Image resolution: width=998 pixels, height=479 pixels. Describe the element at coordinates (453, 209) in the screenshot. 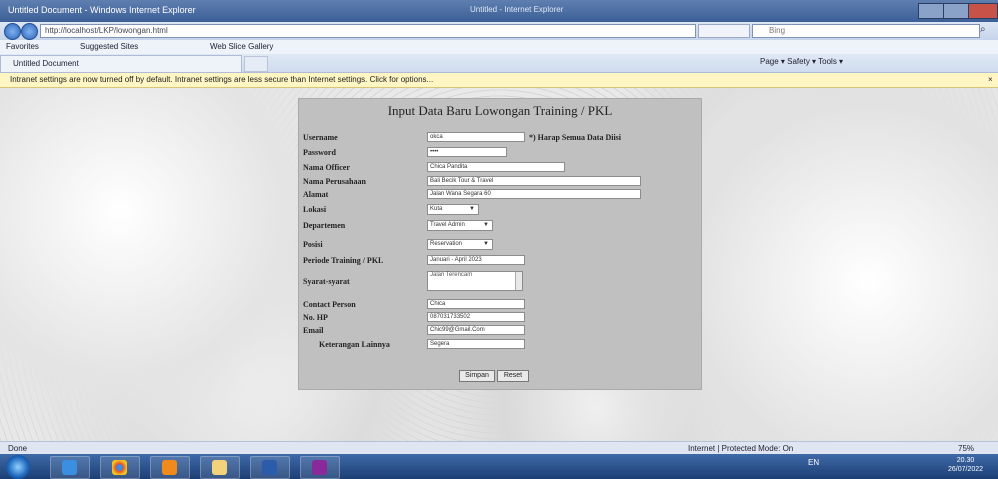

I see `lokasi-select: Kuta ▼` at that location.